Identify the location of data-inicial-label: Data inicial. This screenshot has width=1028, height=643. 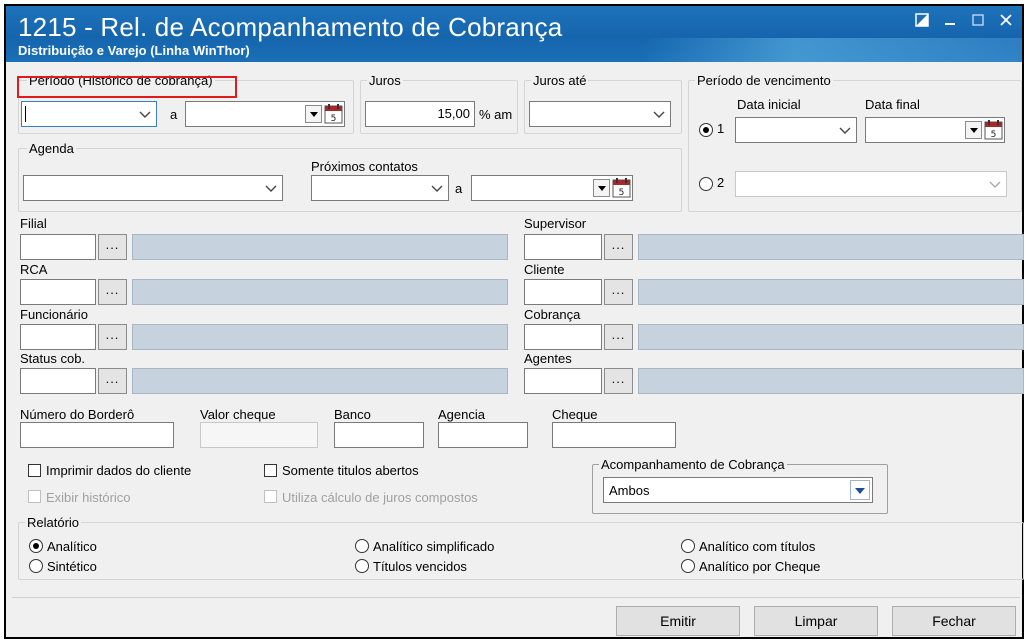
(769, 104).